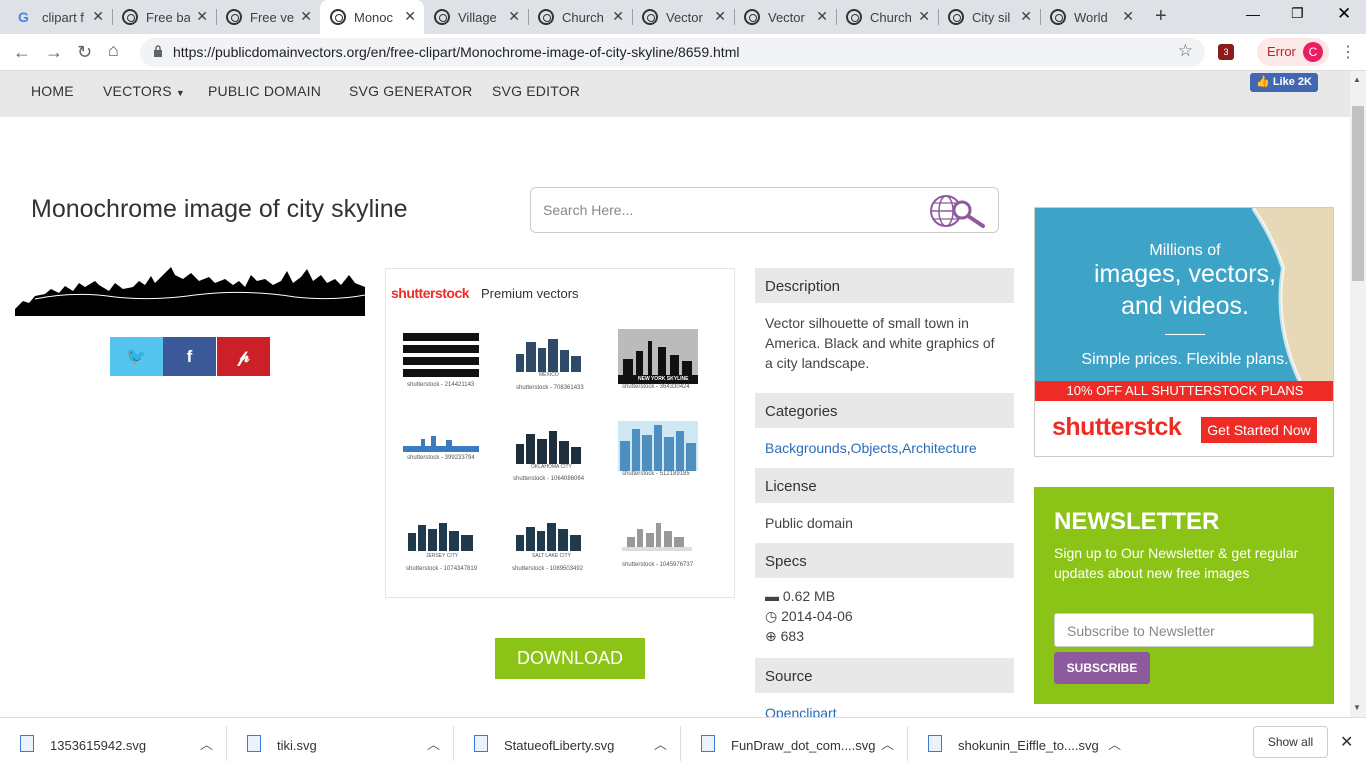  Describe the element at coordinates (1344, 14) in the screenshot. I see `close-window-icon: ✕` at that location.